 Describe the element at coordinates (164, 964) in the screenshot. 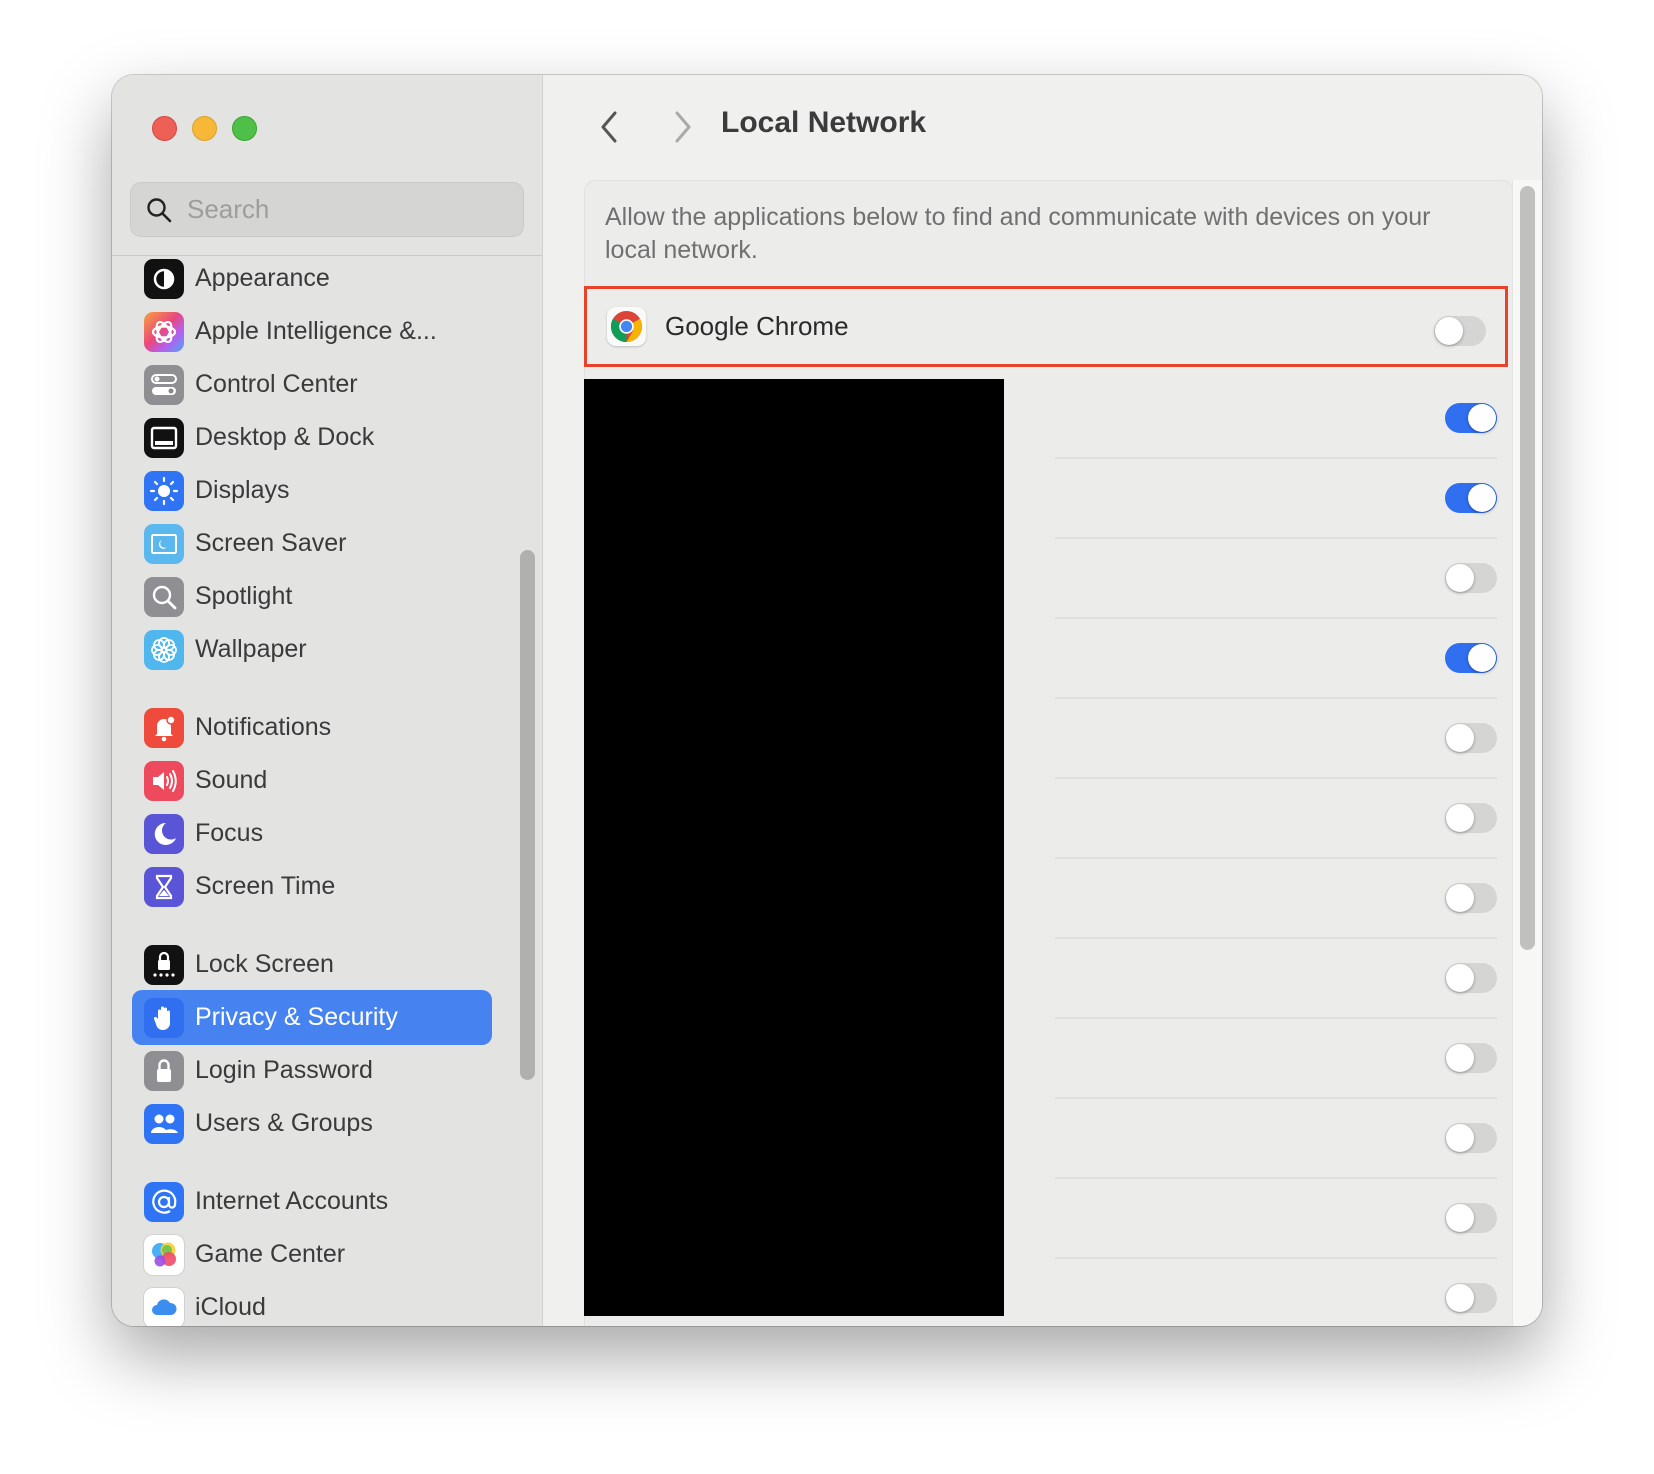

I see `lock-screen-icon` at that location.